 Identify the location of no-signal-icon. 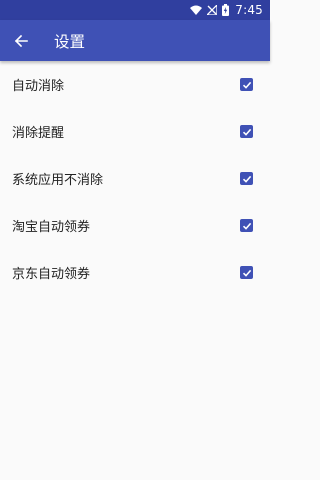
(212, 10).